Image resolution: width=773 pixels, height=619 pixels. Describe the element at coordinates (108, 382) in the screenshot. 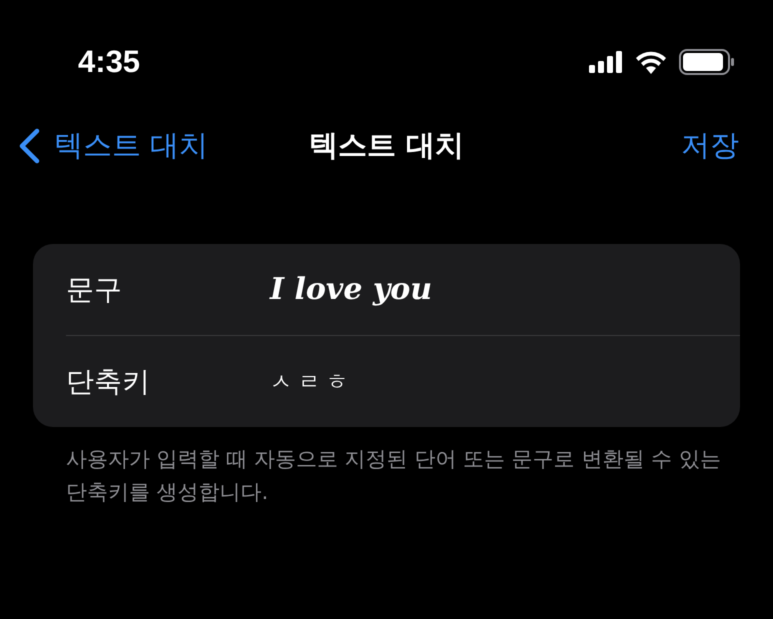

I see `field-label: 단축키` at that location.